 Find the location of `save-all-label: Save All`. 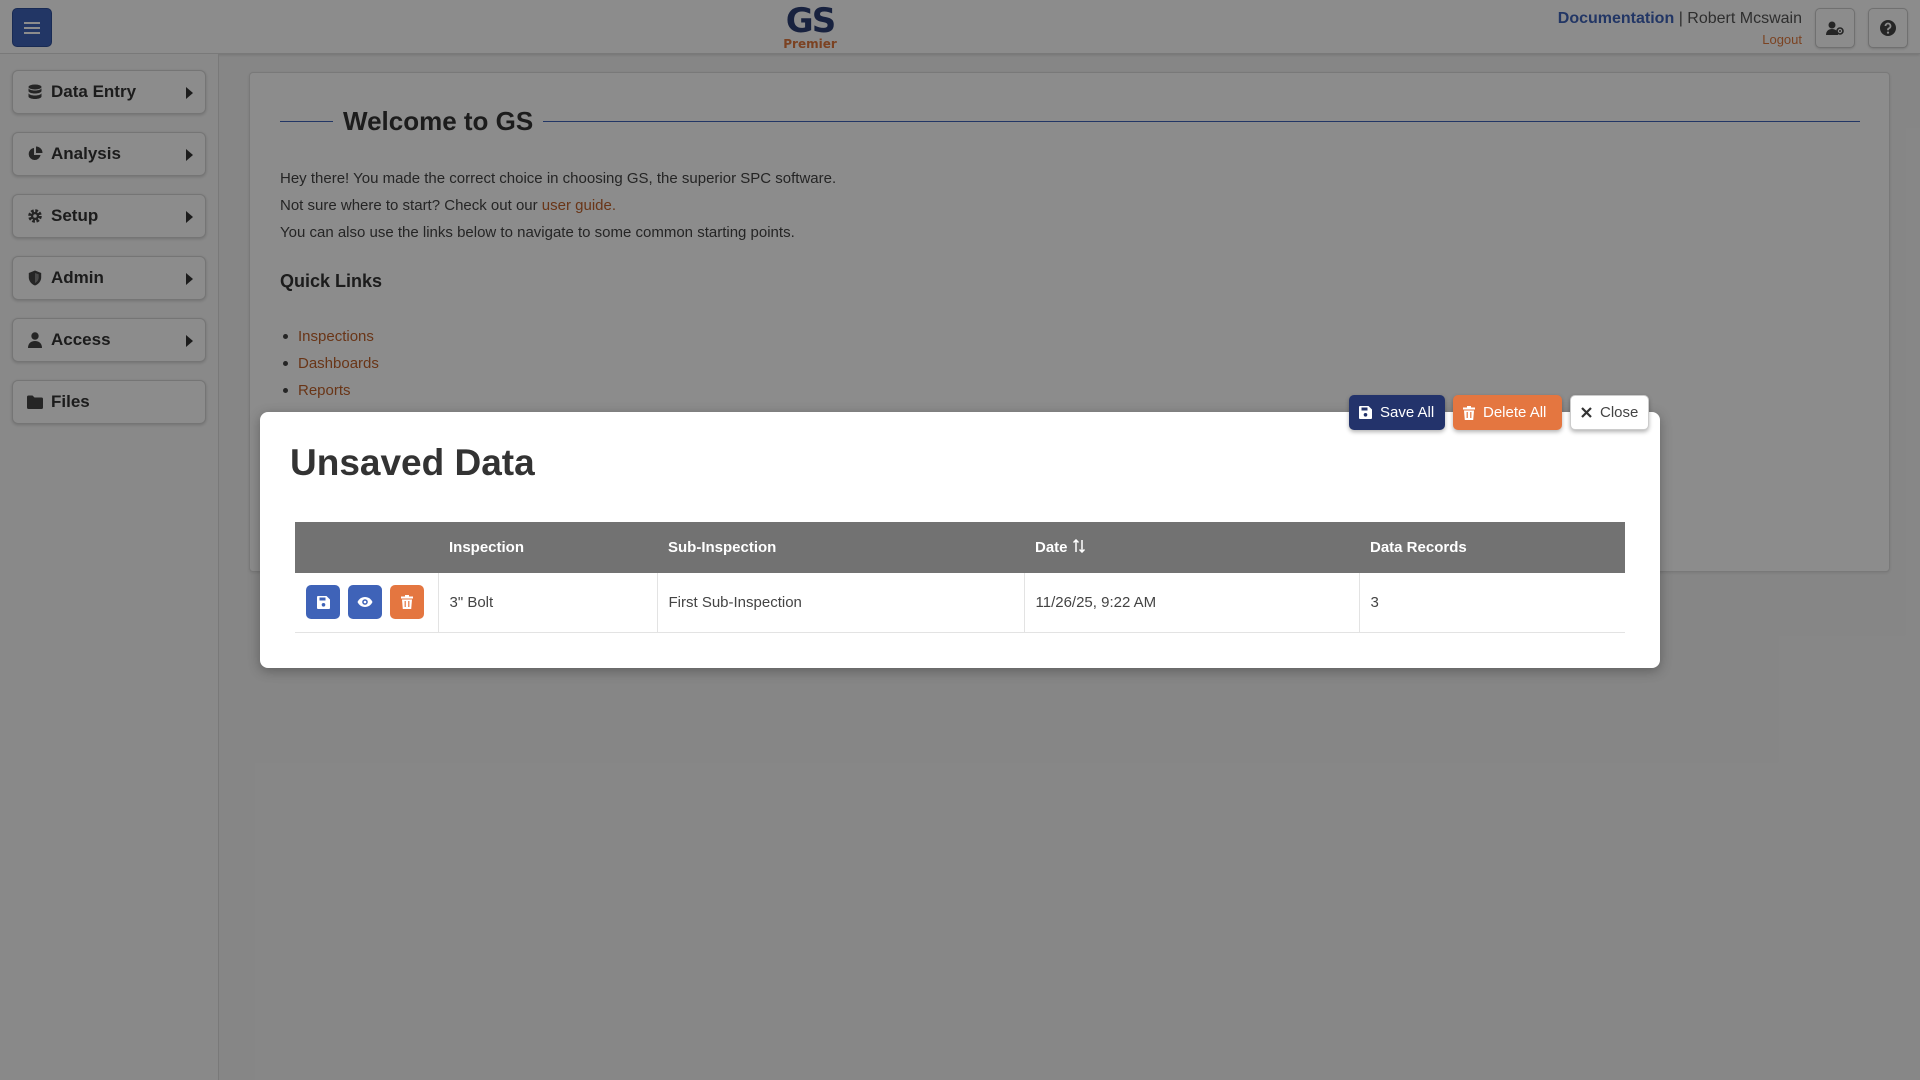

save-all-label: Save All is located at coordinates (1407, 412).